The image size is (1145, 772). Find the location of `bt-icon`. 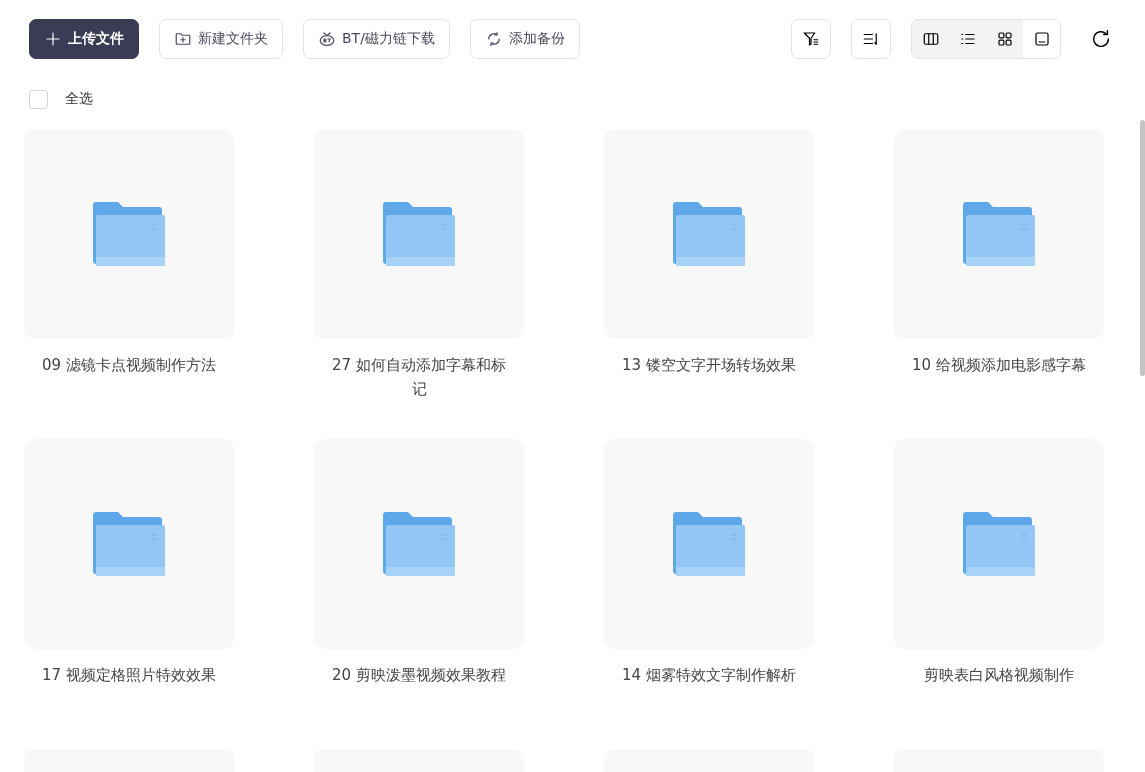

bt-icon is located at coordinates (327, 39).